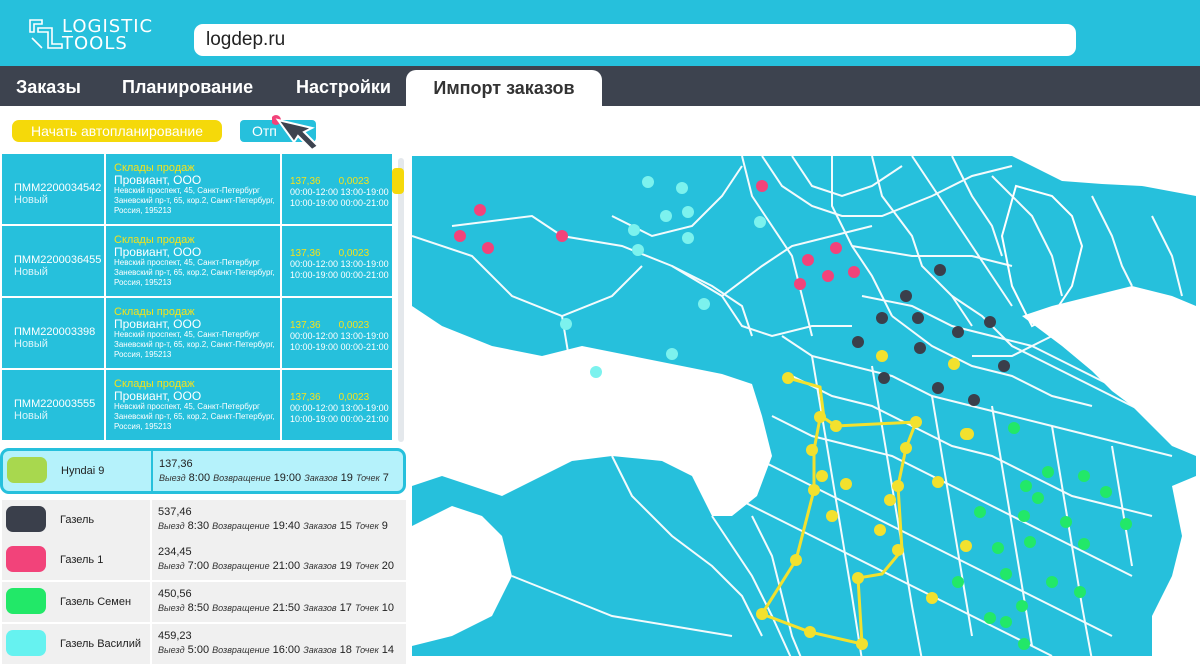 Image resolution: width=1200 pixels, height=672 pixels. Describe the element at coordinates (388, 608) in the screenshot. I see `vehicle-points-count: 10` at that location.